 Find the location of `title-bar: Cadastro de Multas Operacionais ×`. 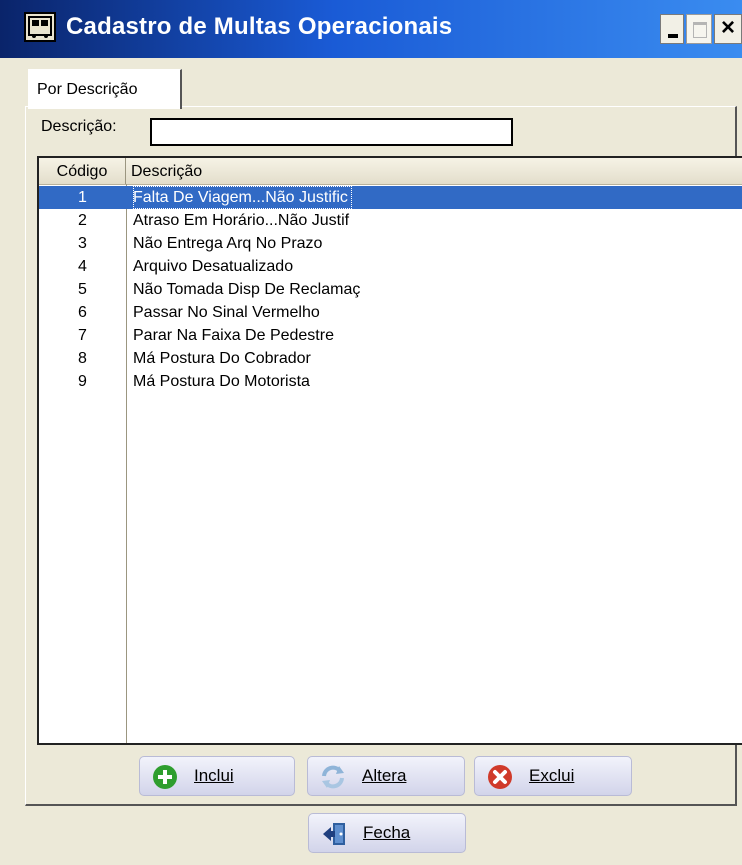

title-bar: Cadastro de Multas Operacionais × is located at coordinates (371, 29).